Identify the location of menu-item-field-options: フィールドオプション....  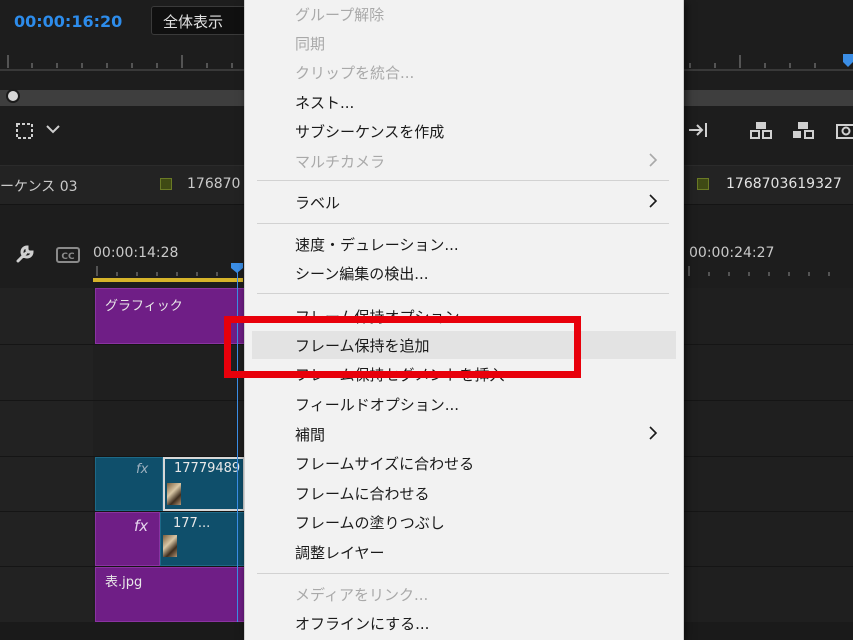
(464, 404).